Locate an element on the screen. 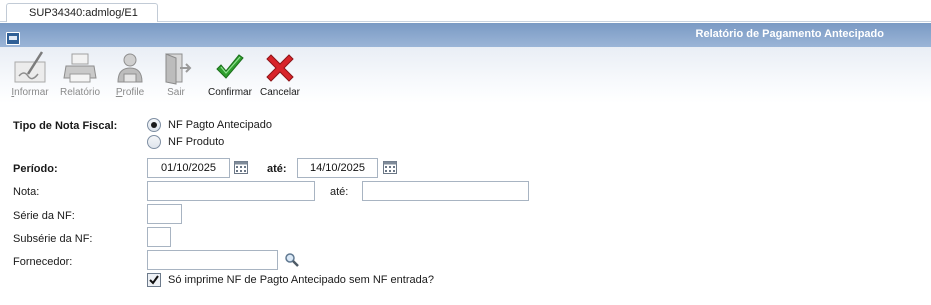 The image size is (931, 305). exit-door-icon is located at coordinates (178, 69).